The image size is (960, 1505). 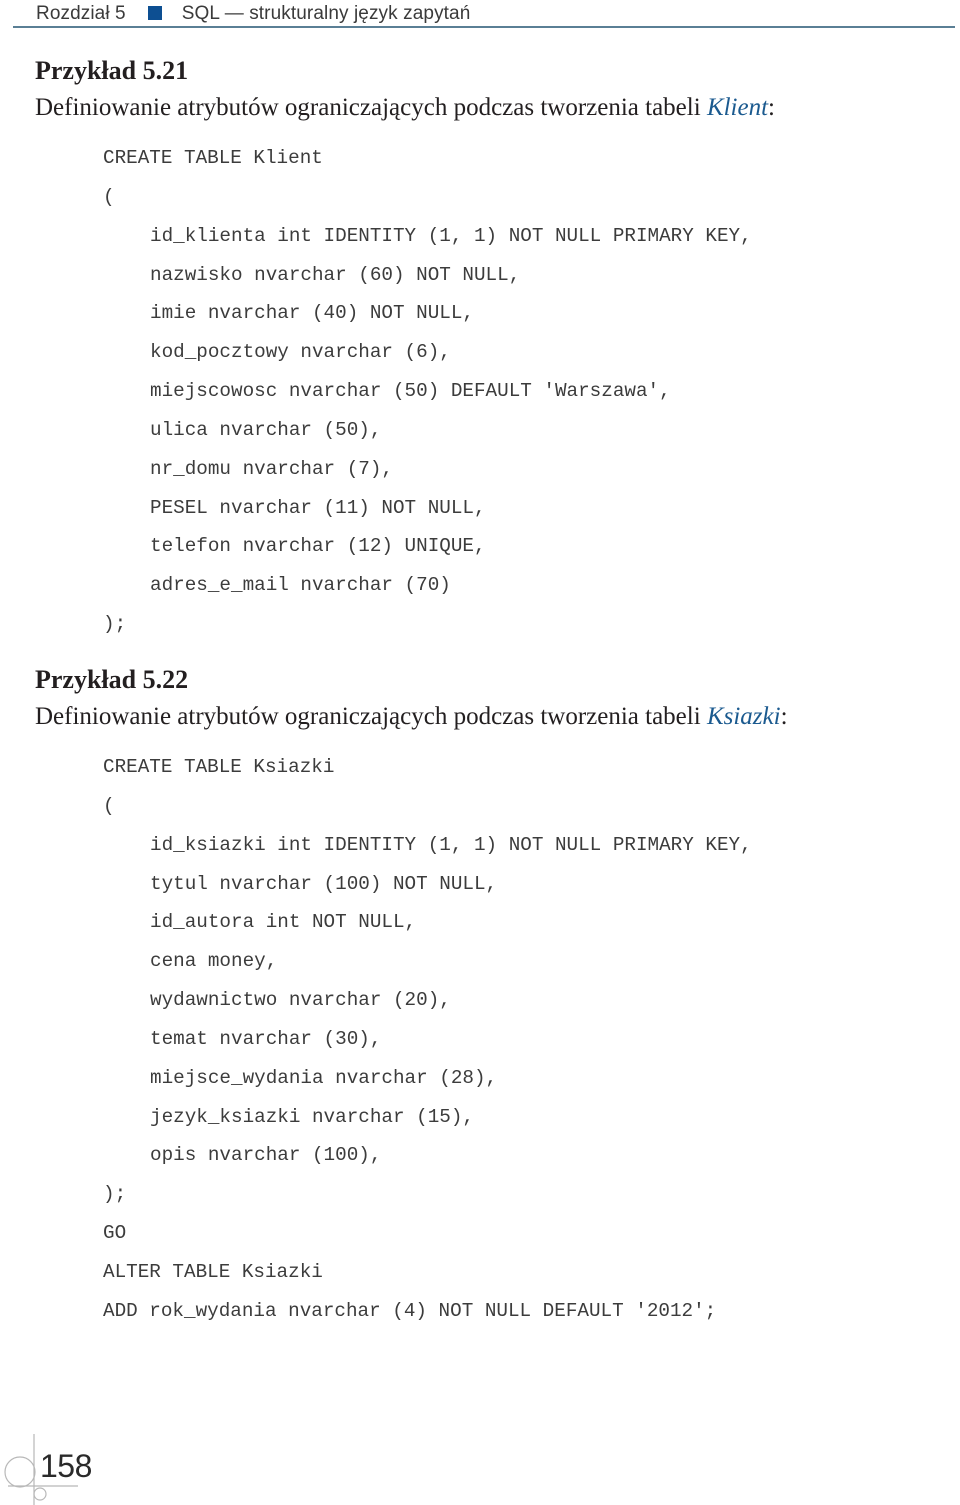 I want to click on code-line: opis nvarchar (100),, so click(x=266, y=1155).